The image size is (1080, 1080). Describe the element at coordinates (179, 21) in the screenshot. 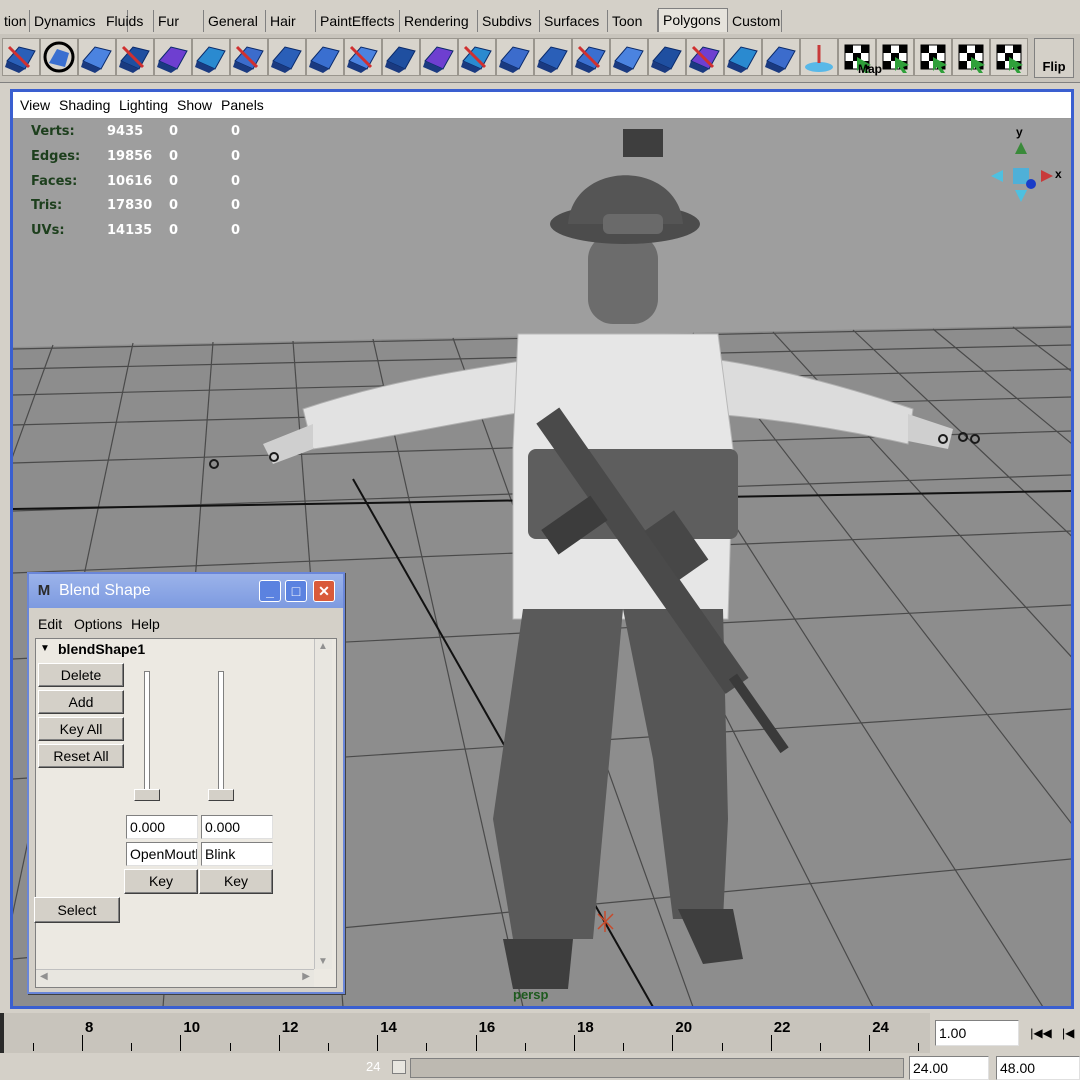

I see `shelf-tab-fur: Fur` at that location.